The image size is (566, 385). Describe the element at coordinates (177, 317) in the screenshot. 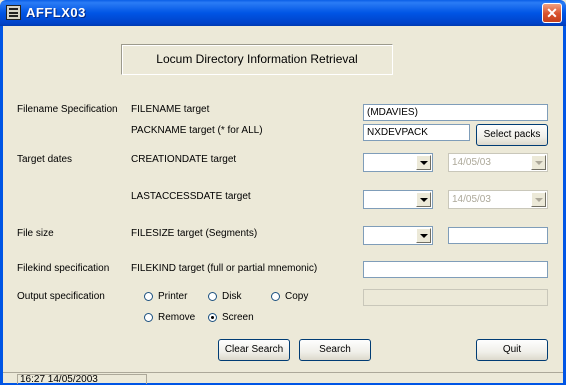

I see `output-radio-remove-label: Remove` at that location.